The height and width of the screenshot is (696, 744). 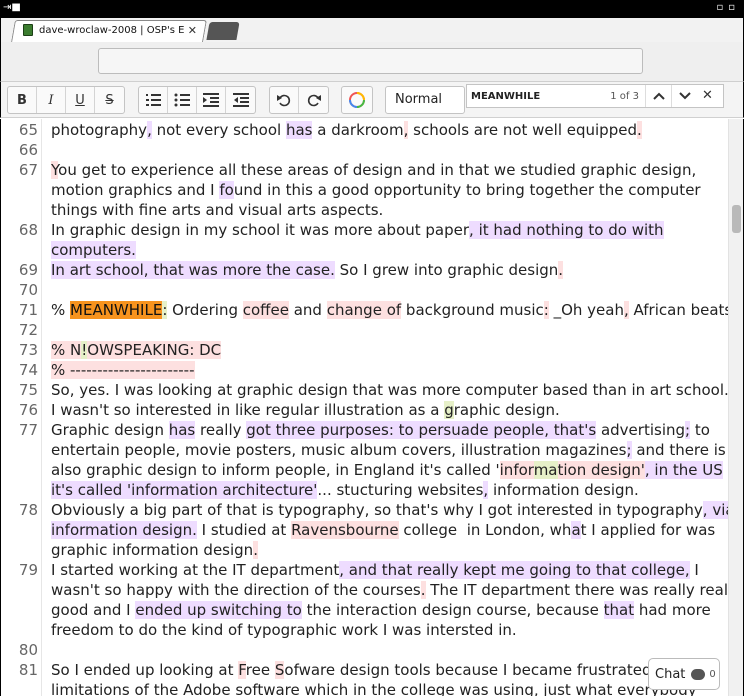 What do you see at coordinates (678, 450) in the screenshot?
I see `text-segment: and there is` at bounding box center [678, 450].